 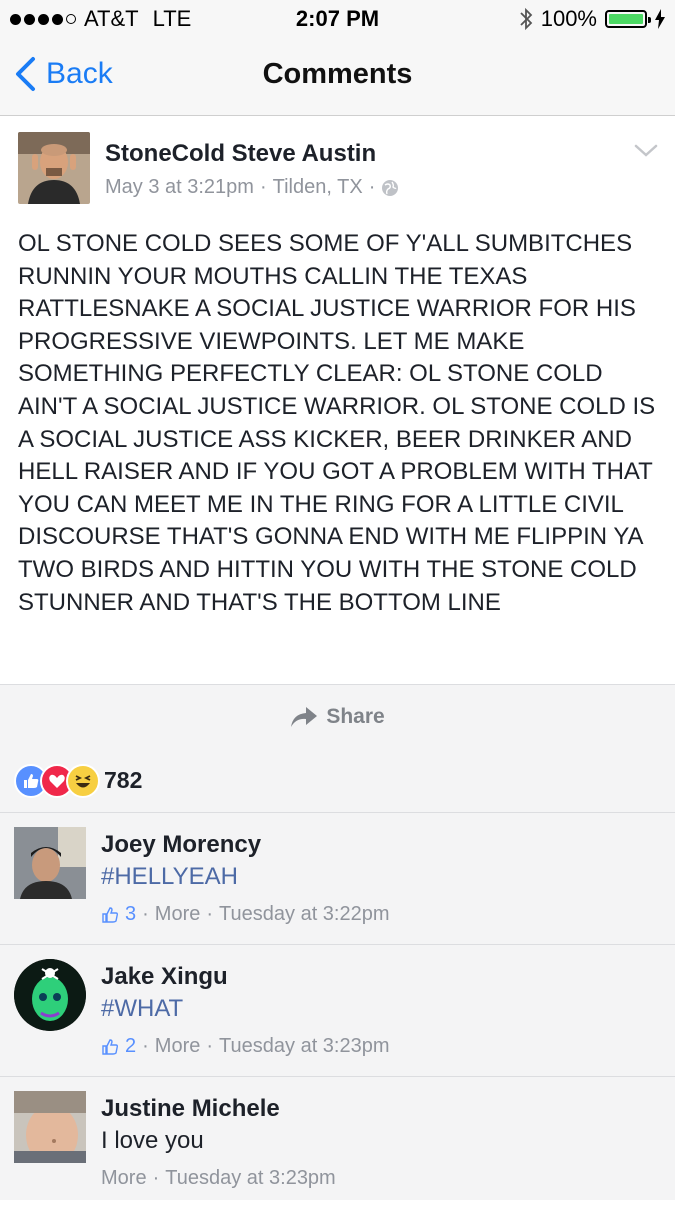 I want to click on reaction-count: 782, so click(x=123, y=780).